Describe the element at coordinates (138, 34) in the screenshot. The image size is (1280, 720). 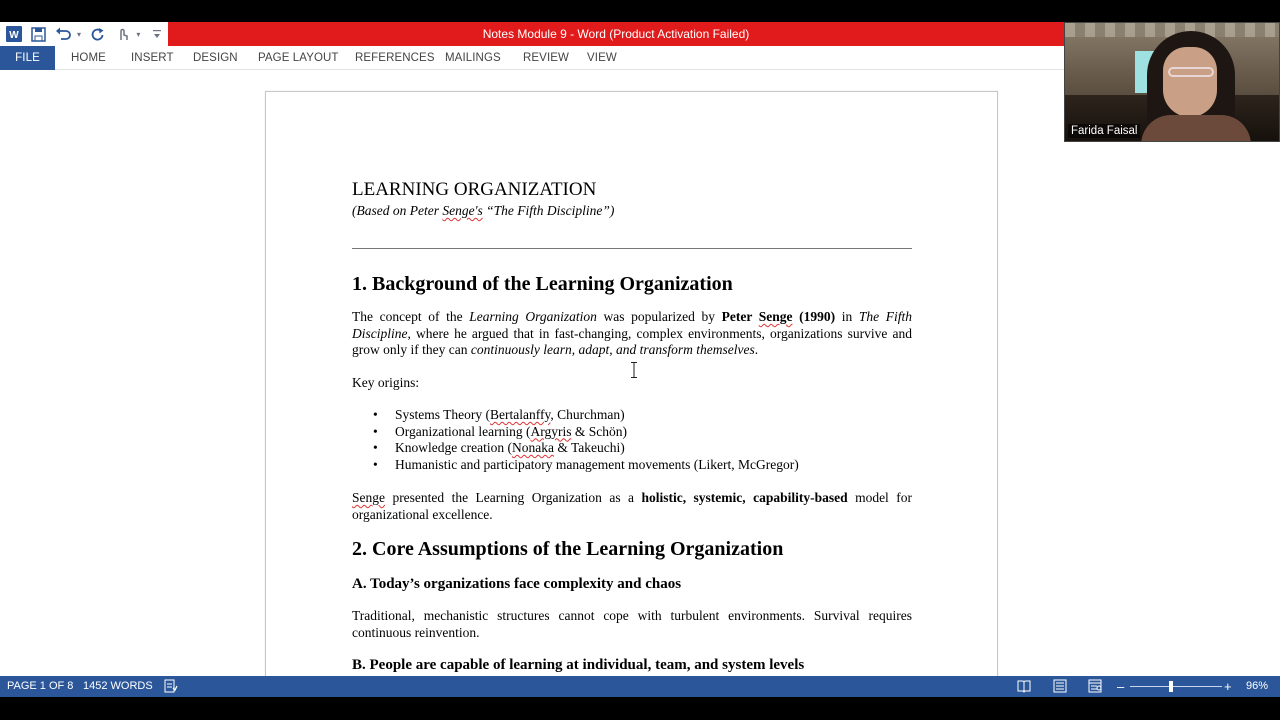
I see `touch-dropdown-icon: ▾` at that location.